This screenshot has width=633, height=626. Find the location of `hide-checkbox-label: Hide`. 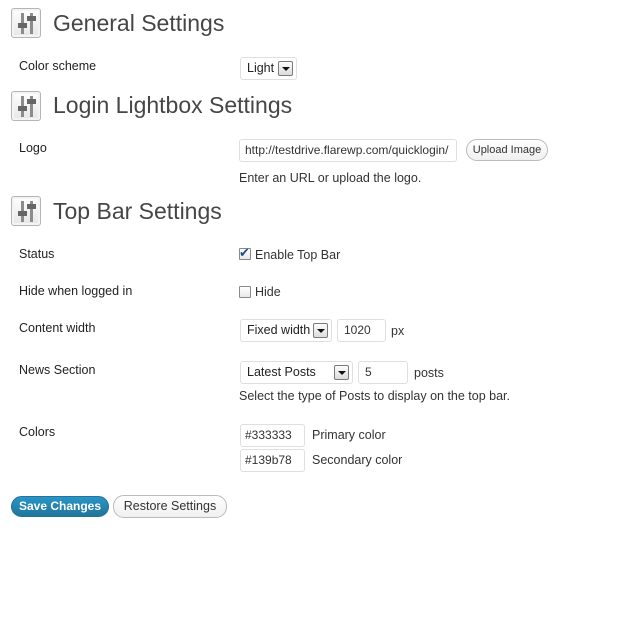

hide-checkbox-label: Hide is located at coordinates (268, 292).